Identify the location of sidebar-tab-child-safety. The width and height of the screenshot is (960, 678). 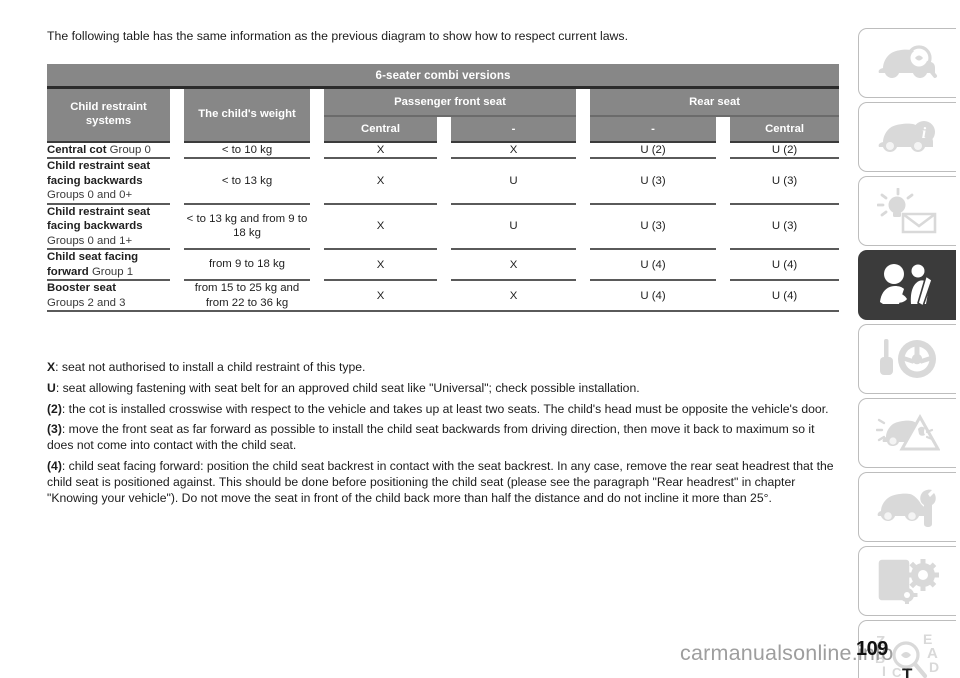
(907, 285).